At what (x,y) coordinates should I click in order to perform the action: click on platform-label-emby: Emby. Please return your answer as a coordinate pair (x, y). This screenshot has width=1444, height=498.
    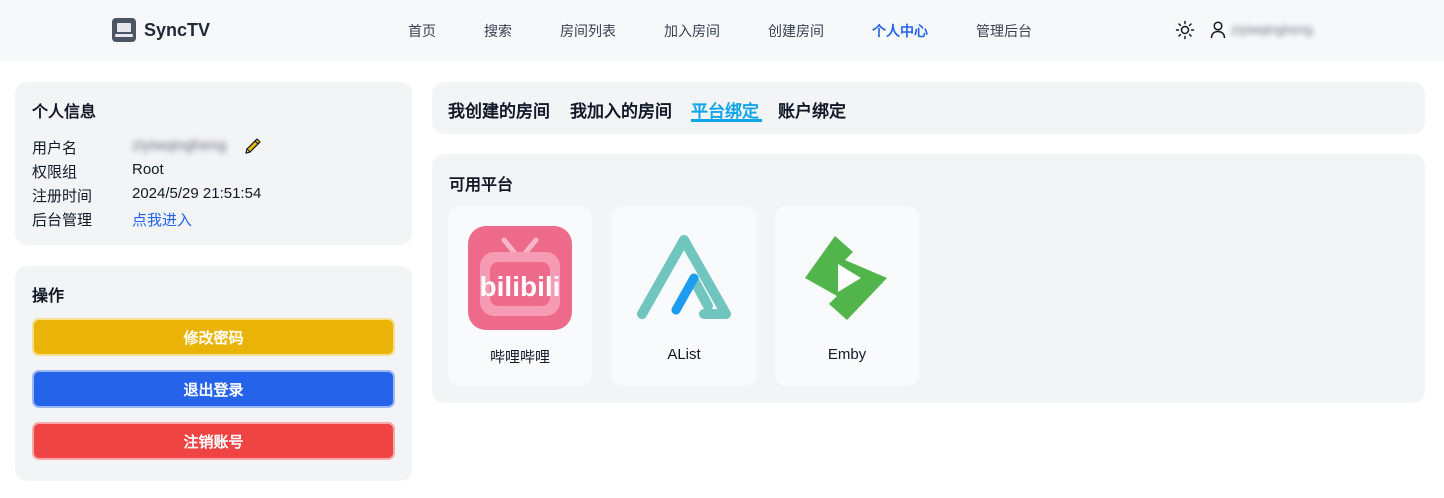
    Looking at the image, I should click on (847, 354).